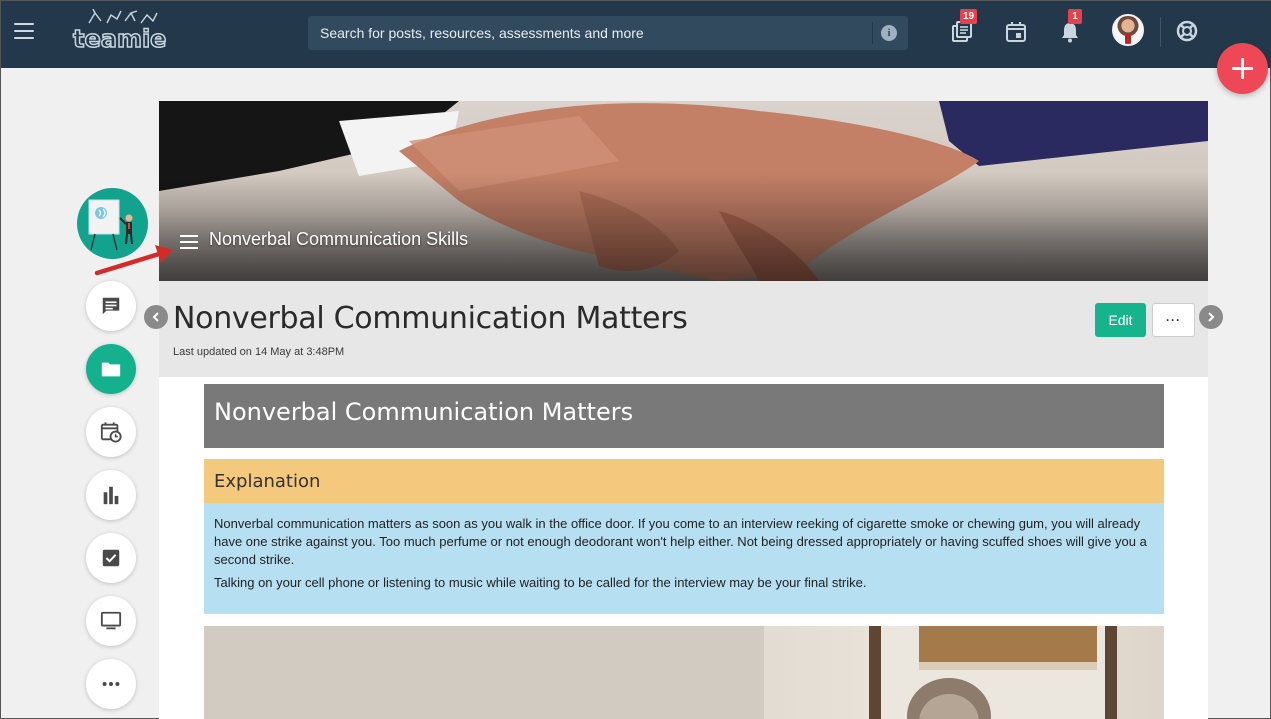  What do you see at coordinates (684, 481) in the screenshot?
I see `explanation-header: Explanation` at bounding box center [684, 481].